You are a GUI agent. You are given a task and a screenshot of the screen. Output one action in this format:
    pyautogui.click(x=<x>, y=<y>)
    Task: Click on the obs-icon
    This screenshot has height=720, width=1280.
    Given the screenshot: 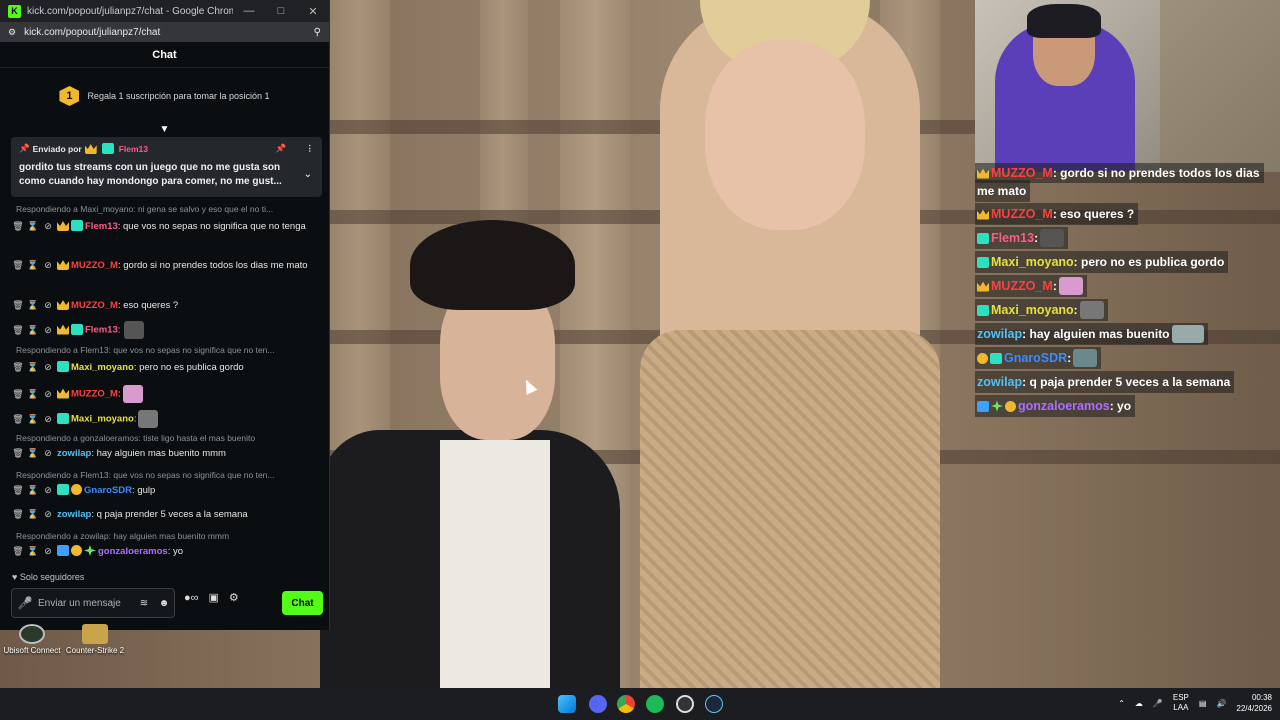 What is the action you would take?
    pyautogui.click(x=685, y=704)
    